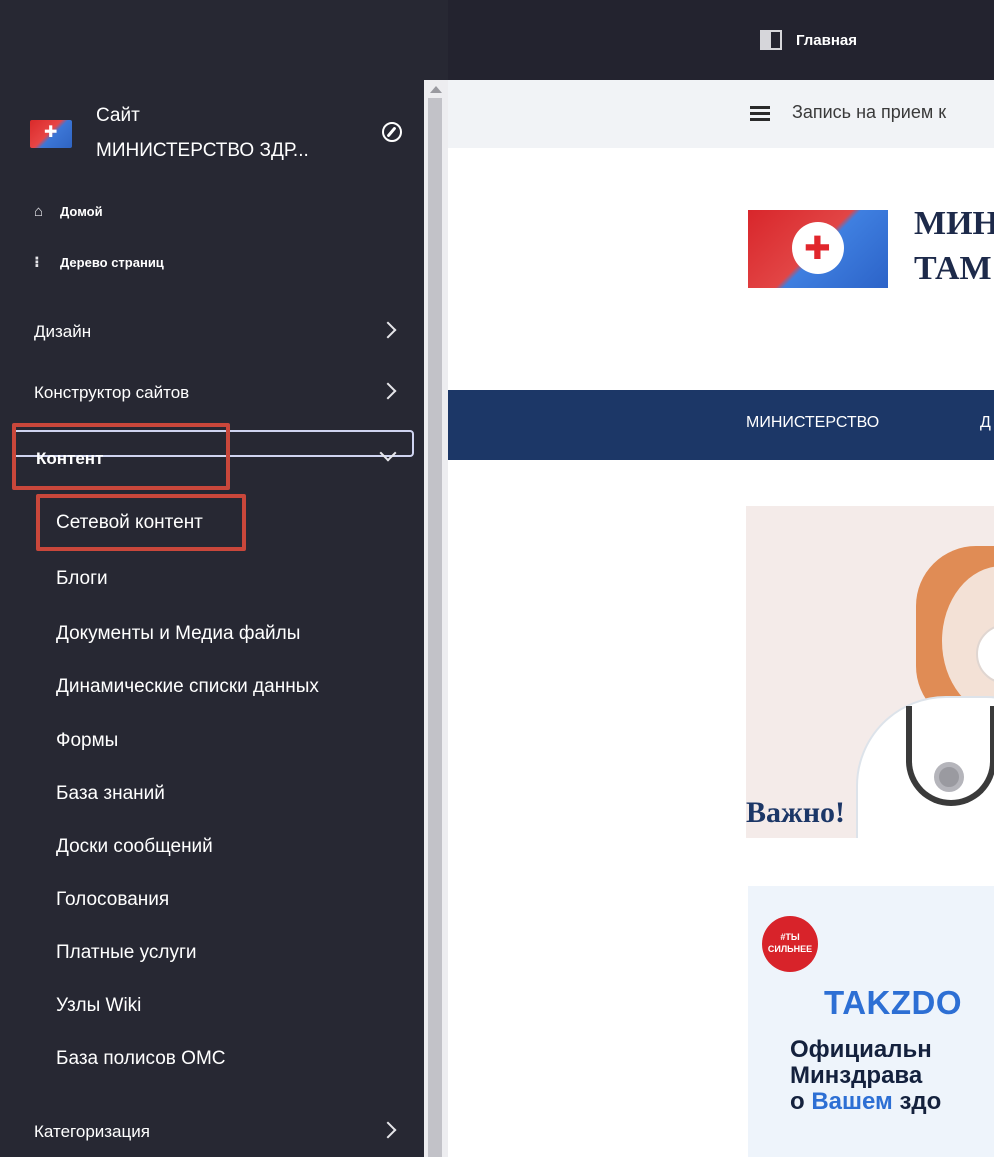 The image size is (994, 1157). Describe the element at coordinates (81, 211) in the screenshot. I see `quick-link-label: Домой` at that location.